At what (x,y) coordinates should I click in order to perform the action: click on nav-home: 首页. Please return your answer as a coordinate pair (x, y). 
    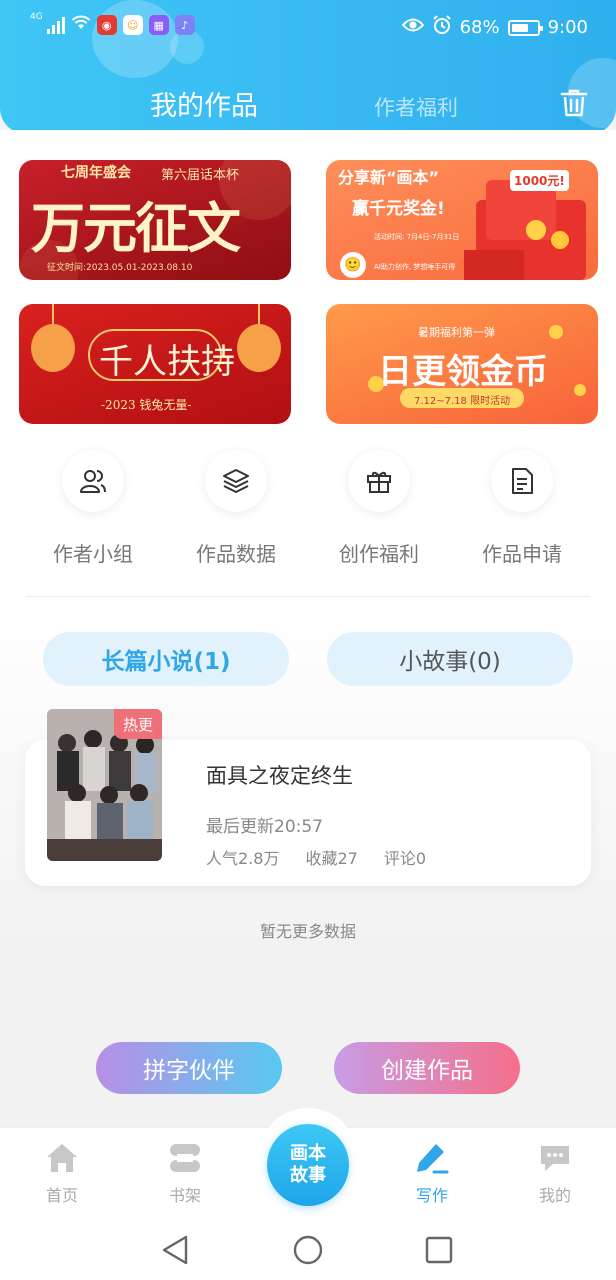
    Looking at the image, I should click on (62, 1173).